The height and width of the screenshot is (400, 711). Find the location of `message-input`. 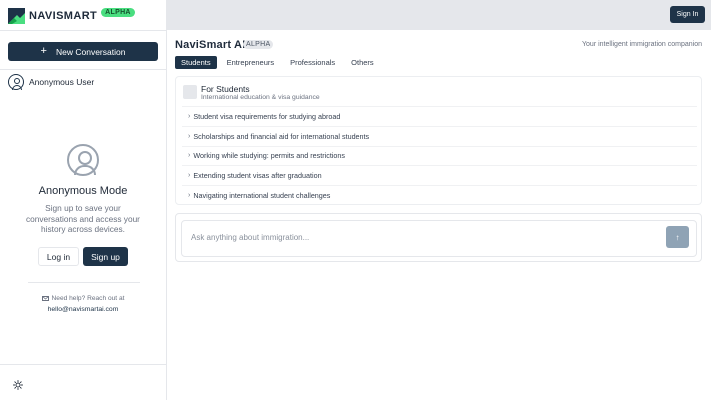

message-input is located at coordinates (426, 237).